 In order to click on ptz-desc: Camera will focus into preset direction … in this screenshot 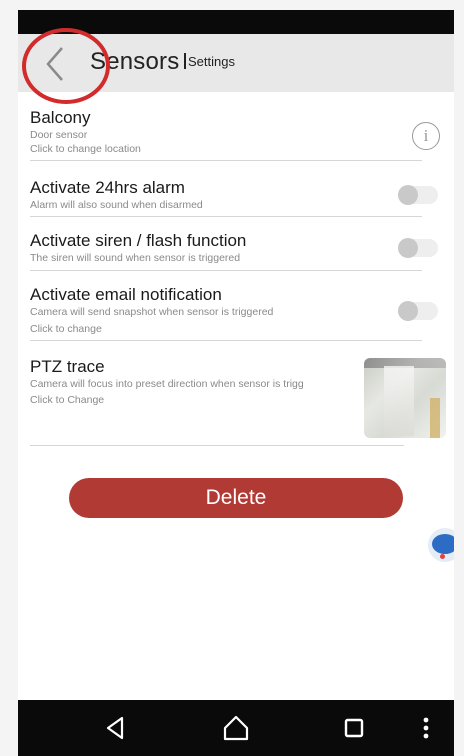, I will do `click(167, 384)`.